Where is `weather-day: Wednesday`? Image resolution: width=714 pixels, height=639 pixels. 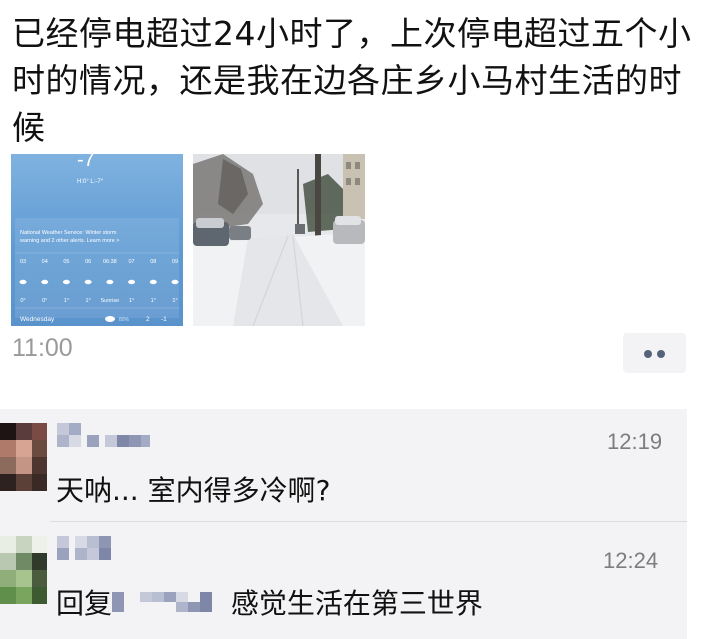 weather-day: Wednesday is located at coordinates (37, 319).